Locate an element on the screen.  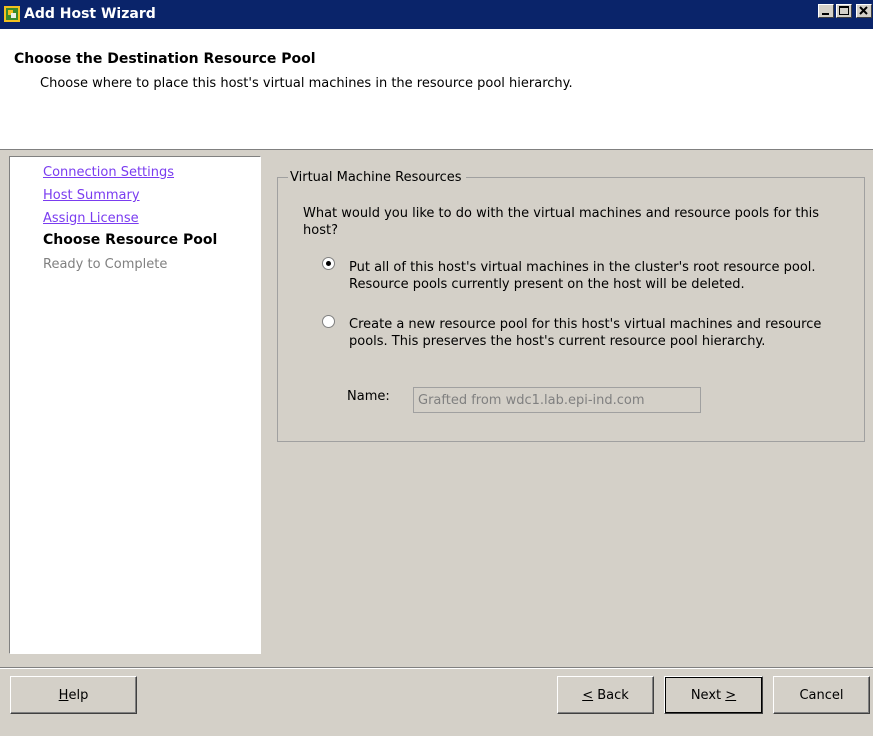
minimize-button is located at coordinates (826, 11).